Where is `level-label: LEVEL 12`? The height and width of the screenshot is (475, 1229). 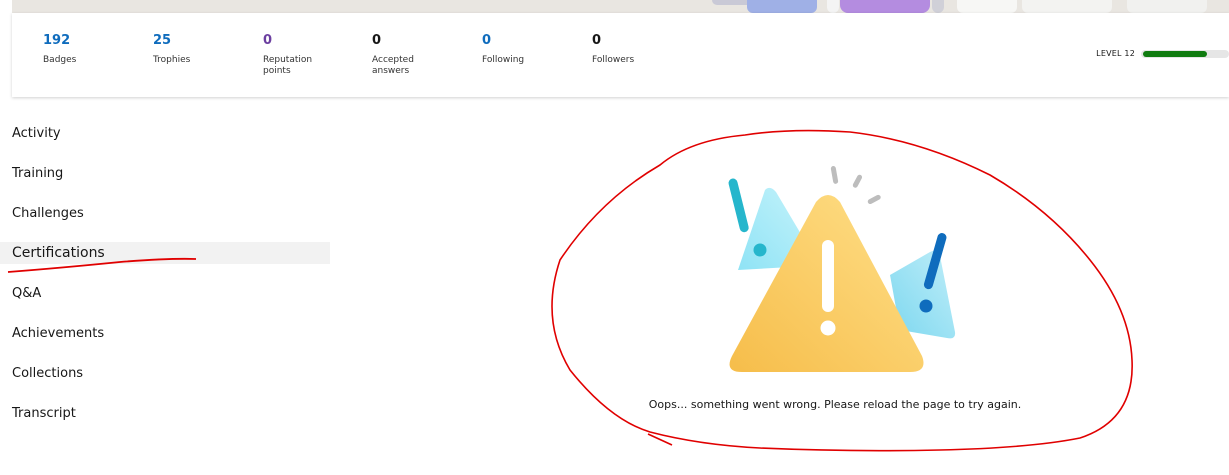
level-label: LEVEL 12 is located at coordinates (1115, 53).